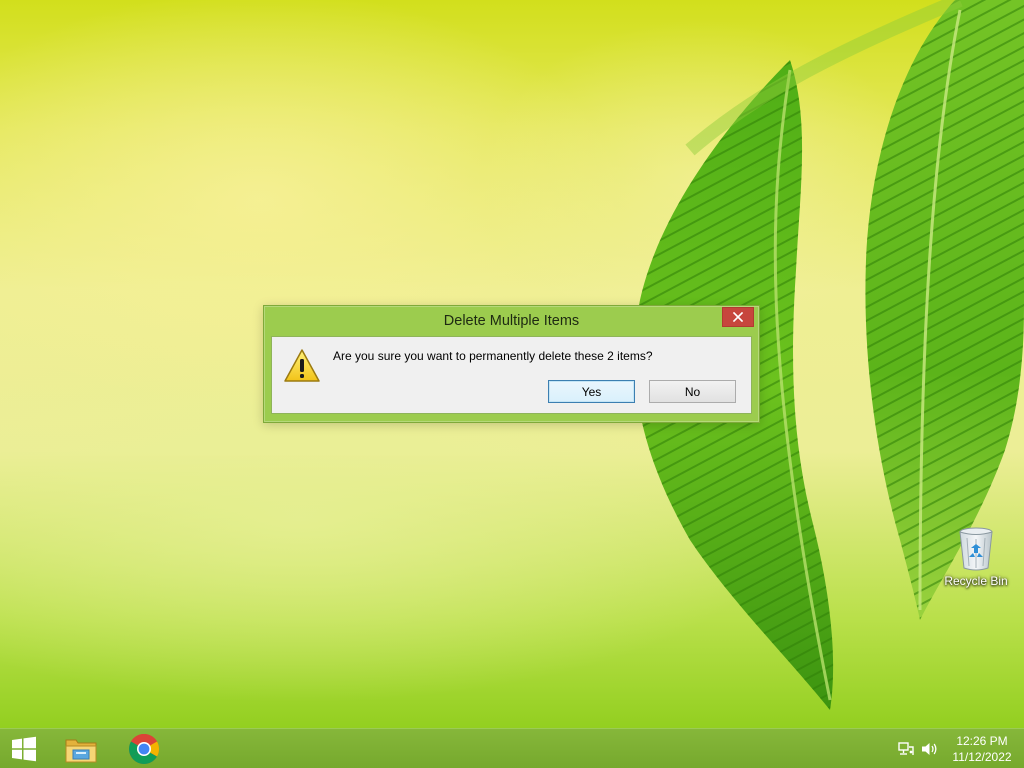 The height and width of the screenshot is (768, 1024). I want to click on no-button: No, so click(692, 391).